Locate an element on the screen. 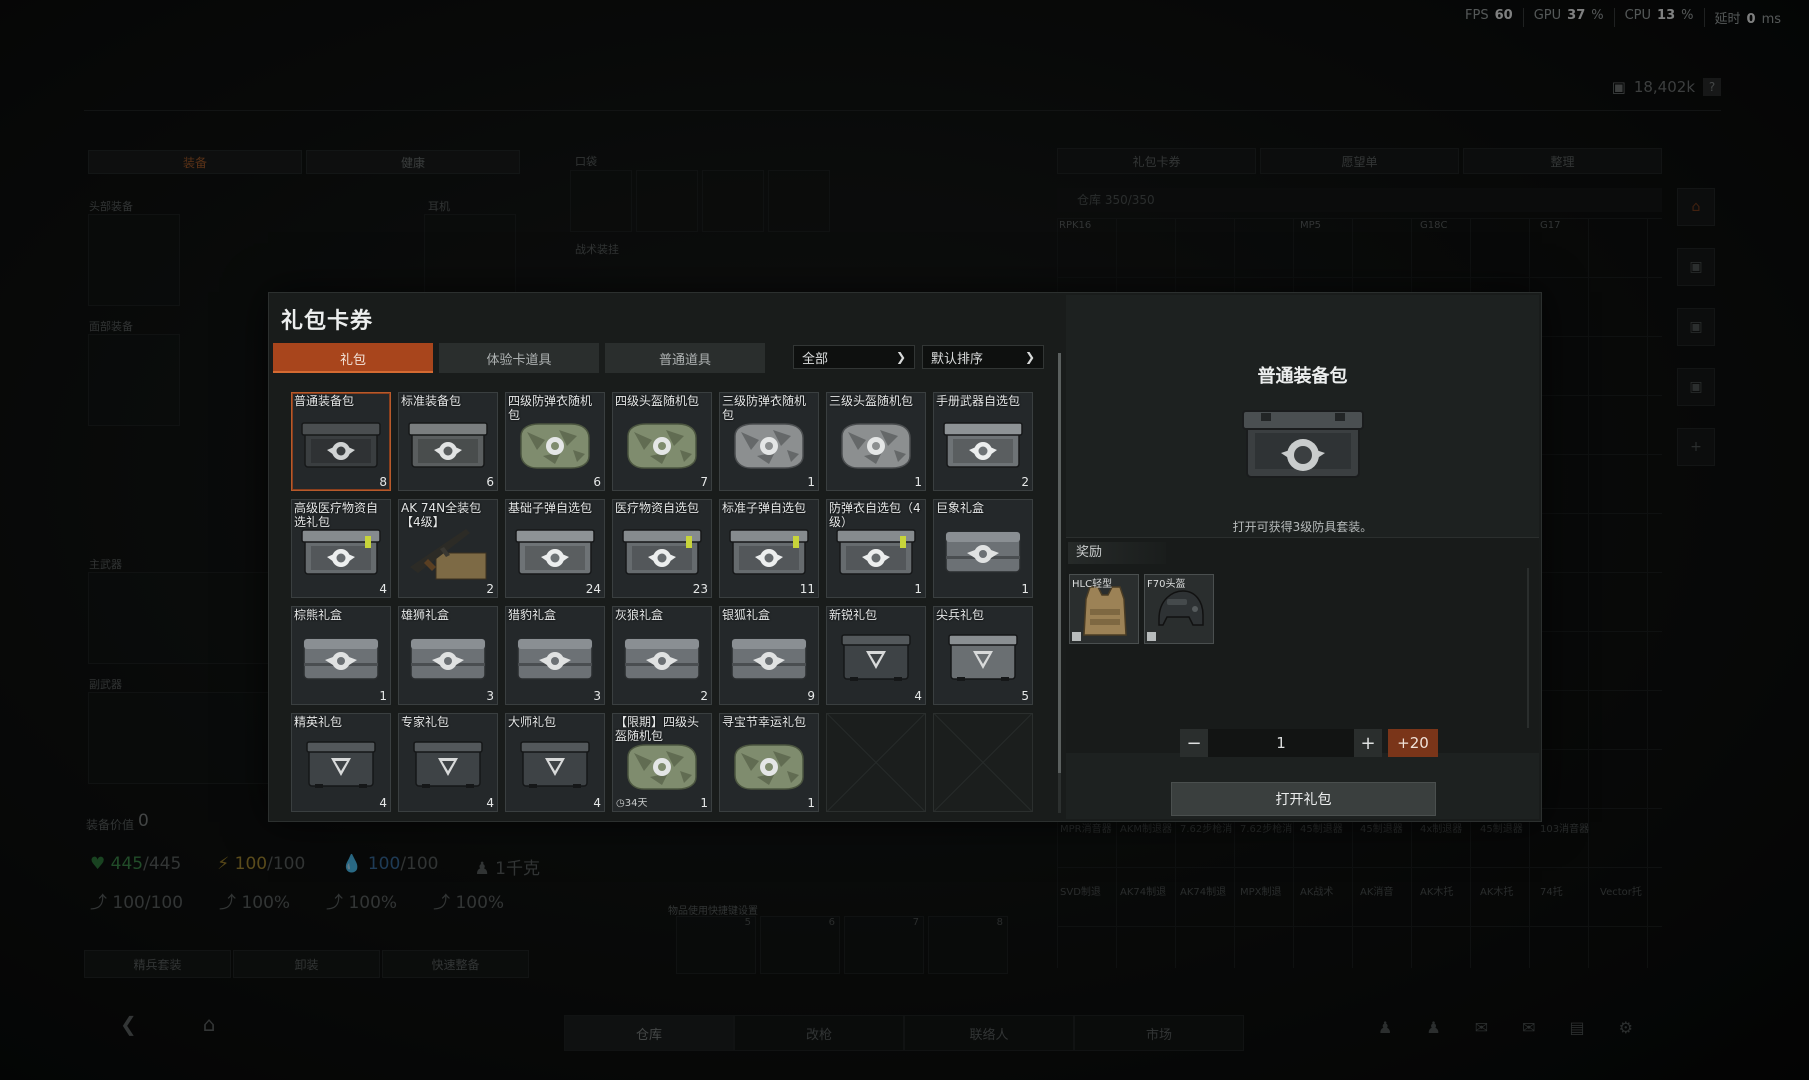 This screenshot has width=1809, height=1080. item-name: 精英礼包 is located at coordinates (318, 722).